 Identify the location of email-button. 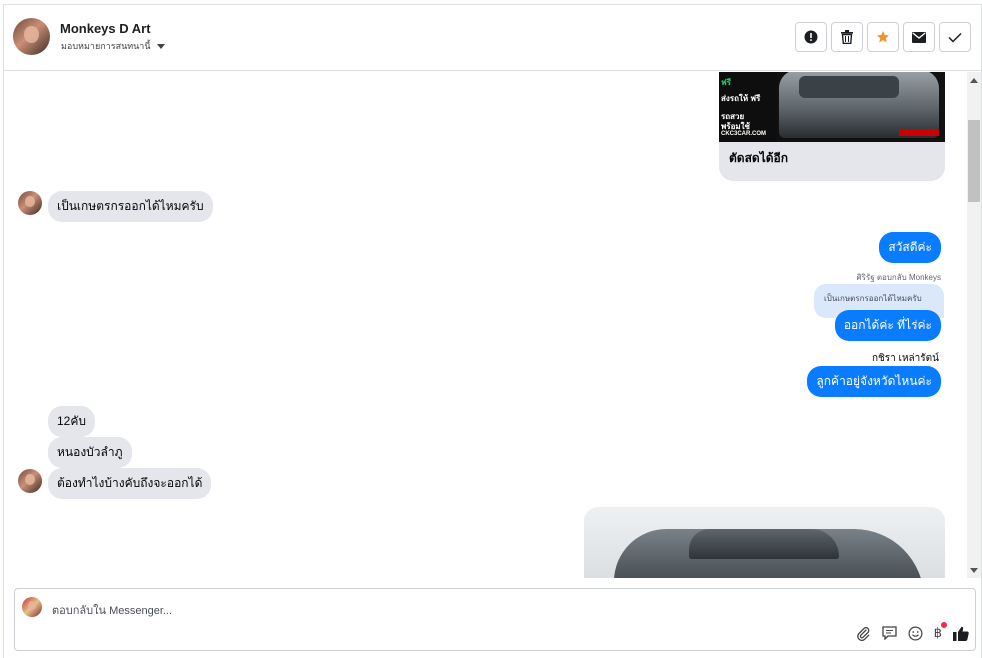
(919, 37).